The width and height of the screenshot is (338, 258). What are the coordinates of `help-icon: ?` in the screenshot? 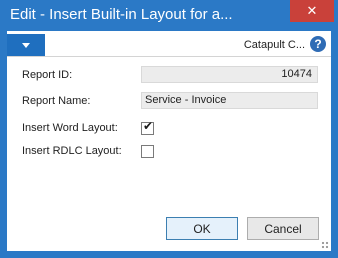 It's located at (318, 44).